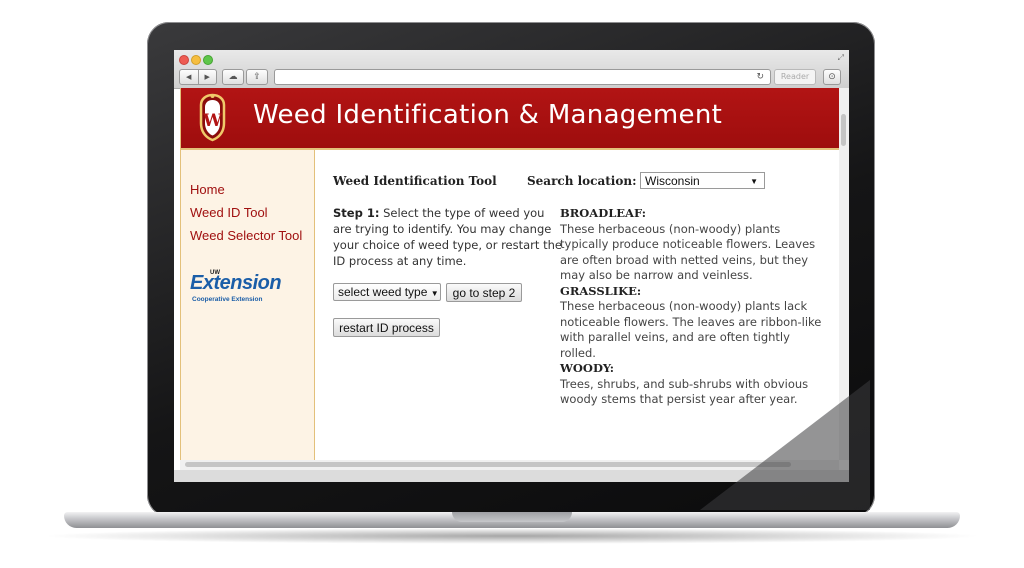 This screenshot has width=1024, height=568. What do you see at coordinates (208, 77) in the screenshot?
I see `forward-icon: ▶` at bounding box center [208, 77].